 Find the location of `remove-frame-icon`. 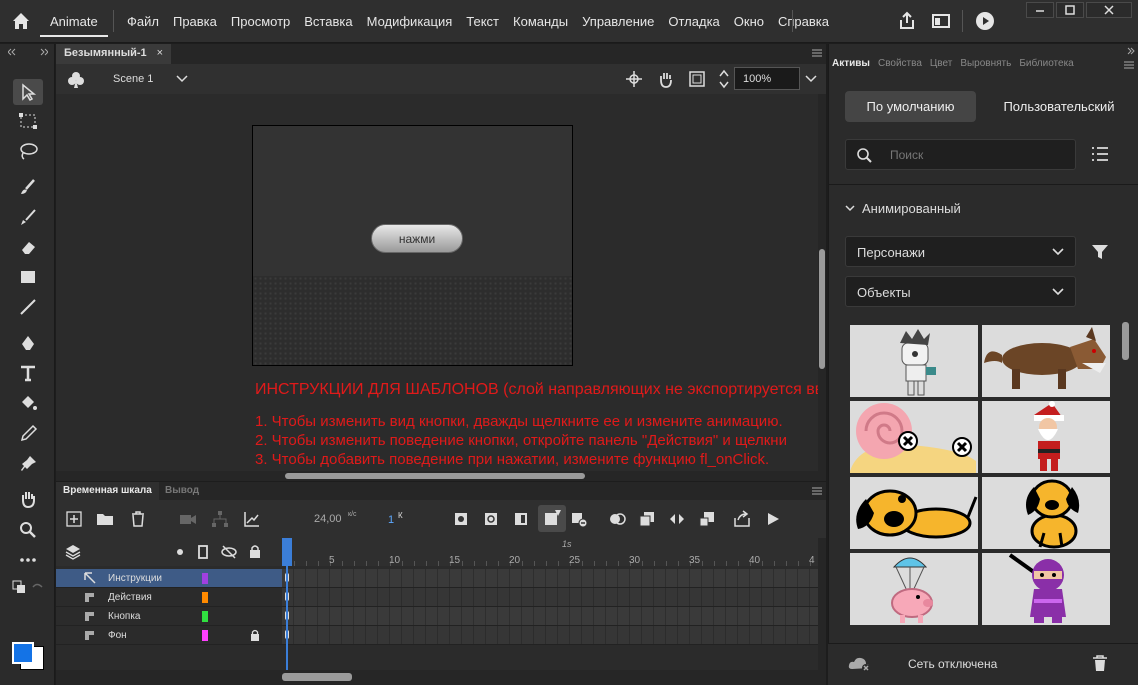

remove-frame-icon is located at coordinates (579, 519).